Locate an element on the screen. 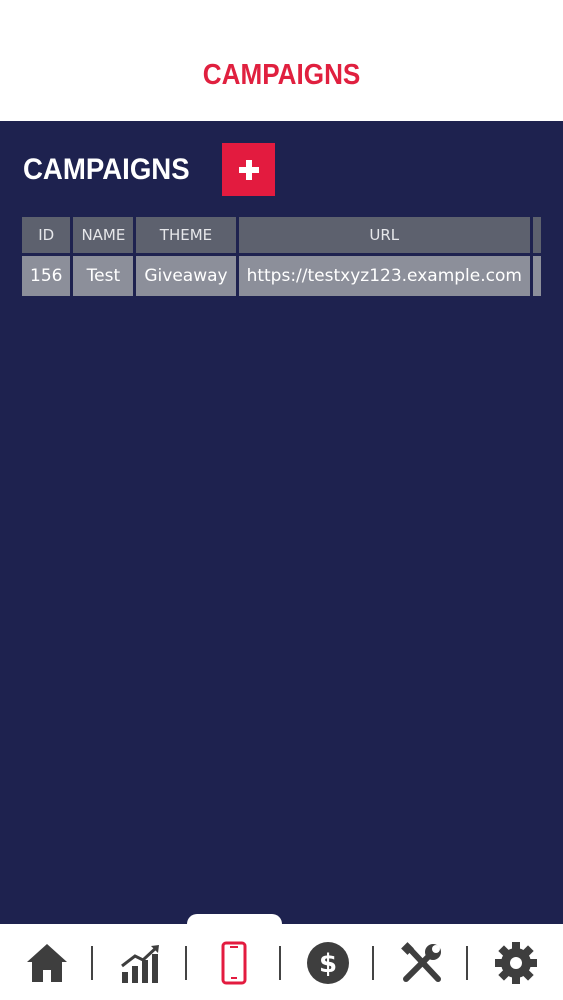 Image resolution: width=563 pixels, height=1000 pixels. table-header-row: ID NAME THEME URL is located at coordinates (281, 235).